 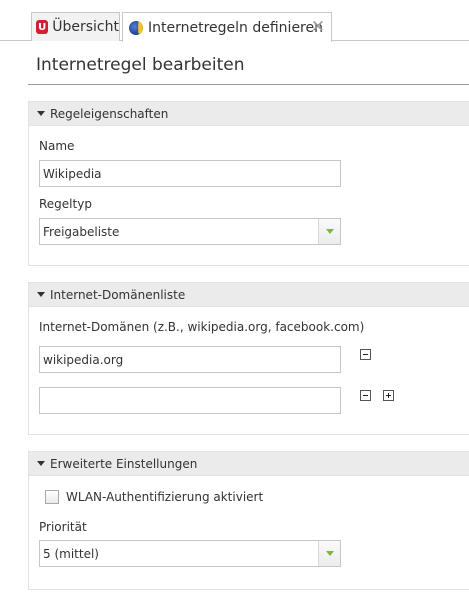 What do you see at coordinates (249, 114) in the screenshot?
I see `section-header-rule-properties: Regeleigenschaften` at bounding box center [249, 114].